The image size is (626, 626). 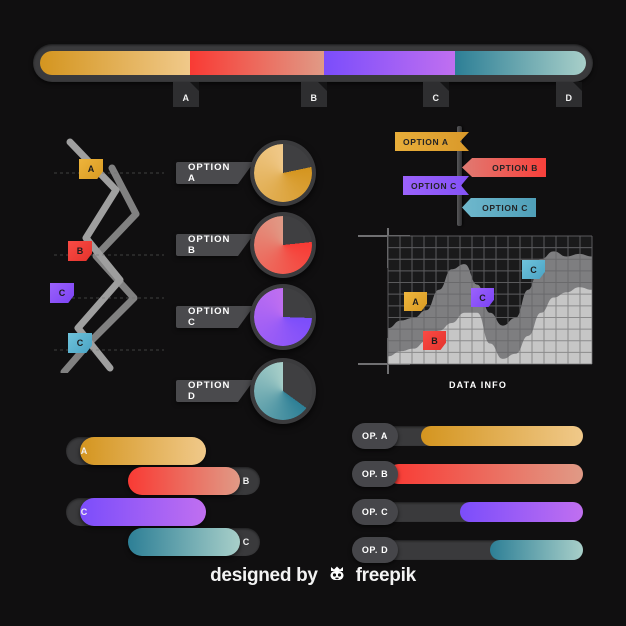 What do you see at coordinates (386, 575) in the screenshot?
I see `footer-brand: freepik` at bounding box center [386, 575].